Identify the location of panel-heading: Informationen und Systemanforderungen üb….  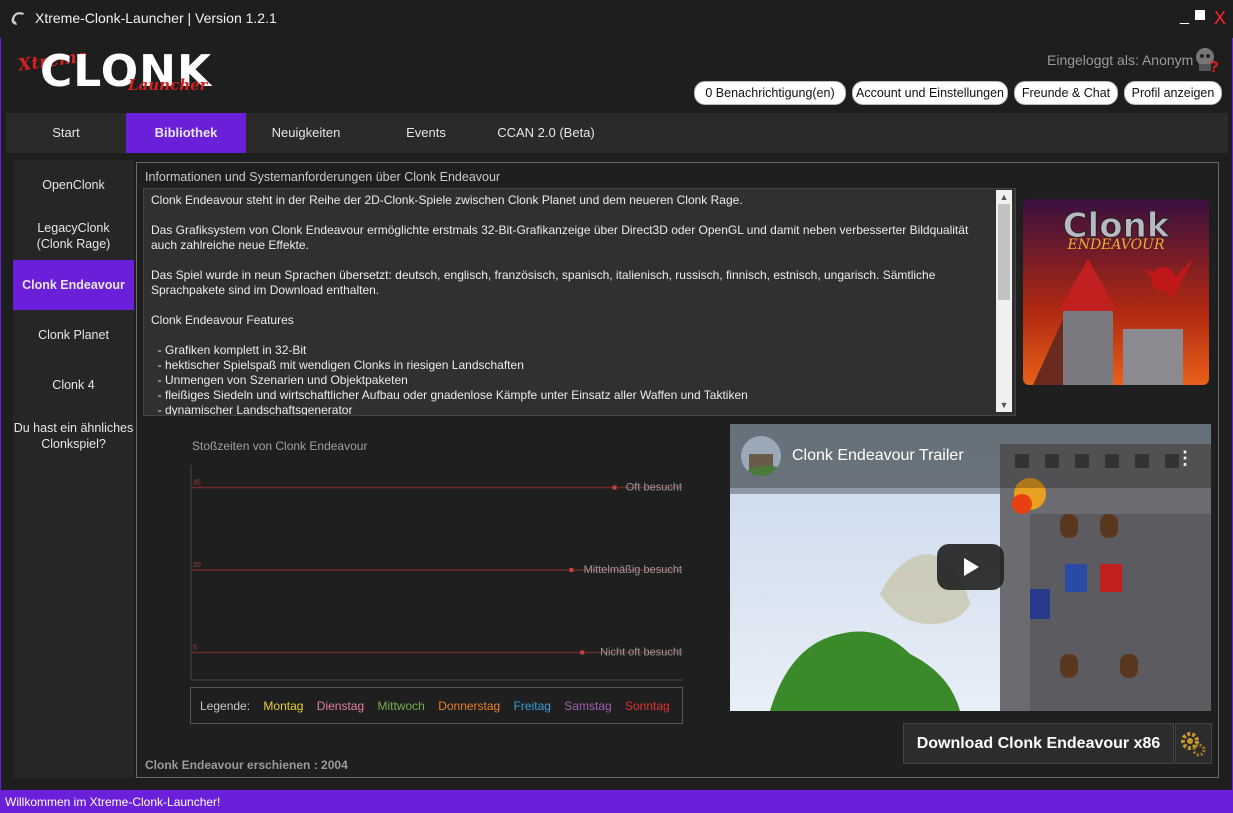
(323, 177).